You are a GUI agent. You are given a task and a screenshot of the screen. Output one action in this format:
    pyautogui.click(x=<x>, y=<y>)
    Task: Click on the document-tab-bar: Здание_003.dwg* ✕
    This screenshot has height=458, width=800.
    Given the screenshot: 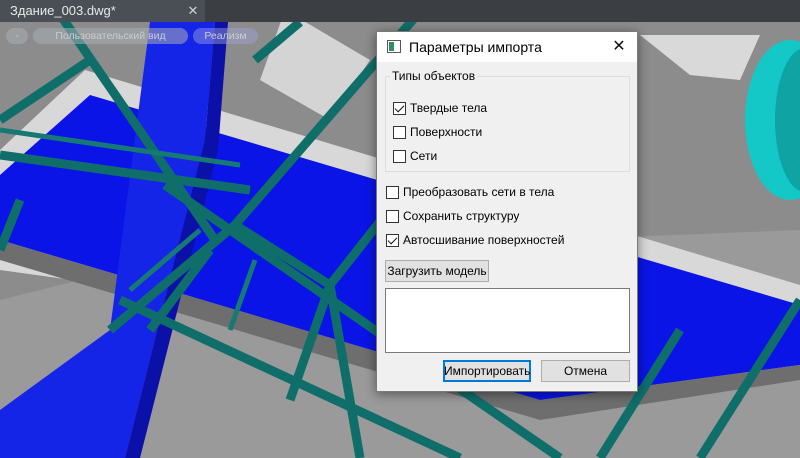 What is the action you would take?
    pyautogui.click(x=400, y=11)
    